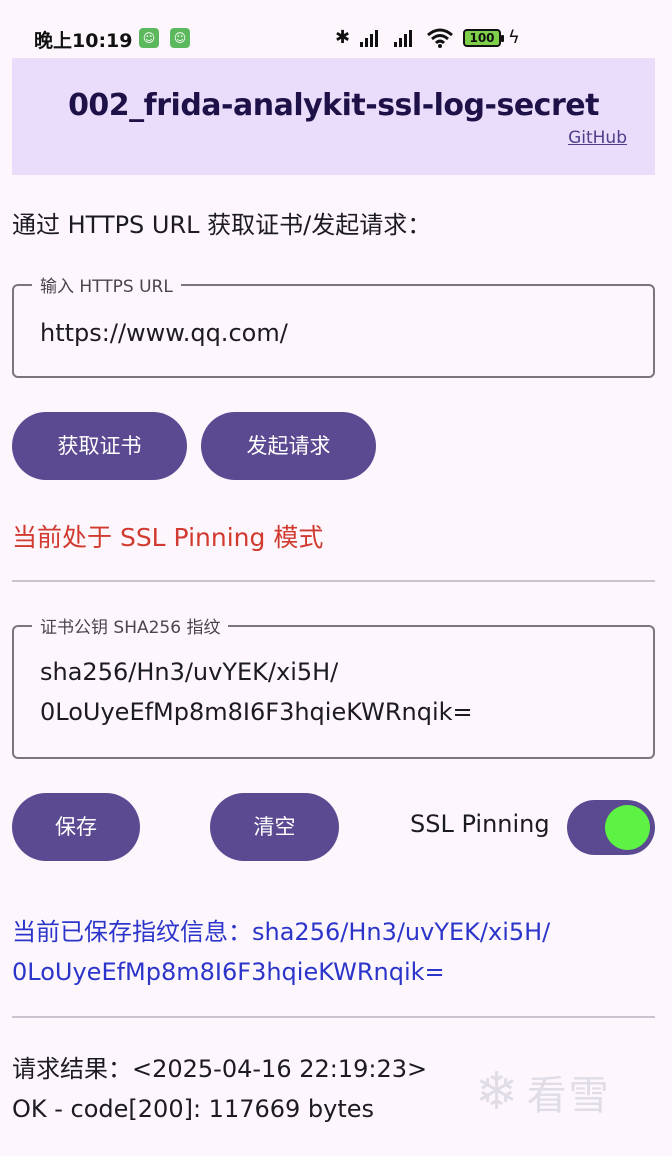 The image size is (672, 1156). What do you see at coordinates (193, 1109) in the screenshot?
I see `result-line2: OK - code[200]: 117669 bytes` at bounding box center [193, 1109].